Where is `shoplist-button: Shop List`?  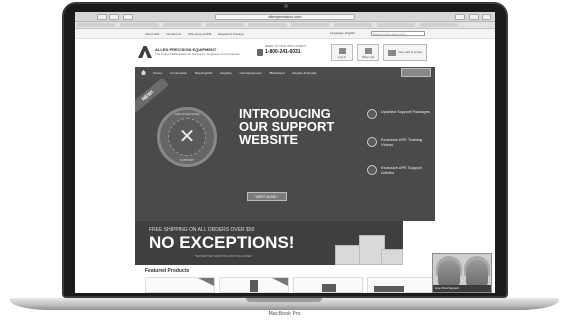 shoplist-button: Shop List is located at coordinates (368, 52).